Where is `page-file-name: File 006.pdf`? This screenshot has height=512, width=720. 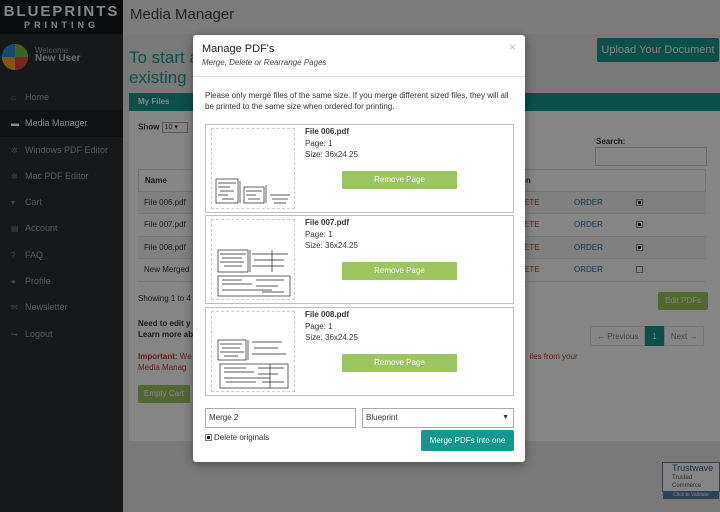
page-file-name: File 006.pdf is located at coordinates (327, 131).